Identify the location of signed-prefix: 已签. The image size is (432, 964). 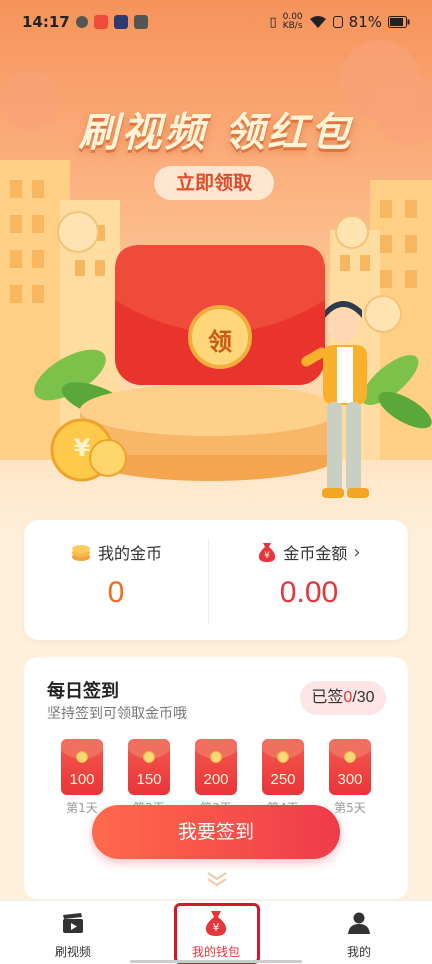
(327, 697).